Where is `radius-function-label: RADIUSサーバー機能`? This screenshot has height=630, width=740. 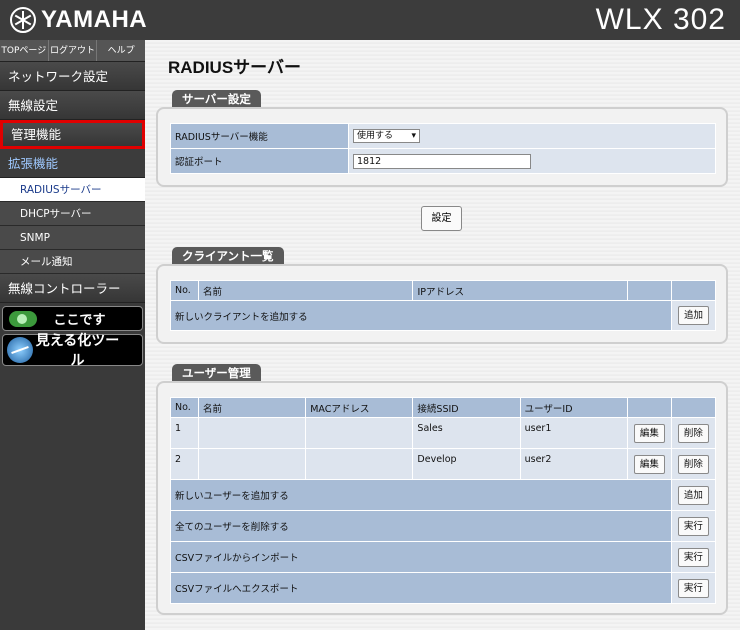
radius-function-label: RADIUSサーバー機能 is located at coordinates (259, 136).